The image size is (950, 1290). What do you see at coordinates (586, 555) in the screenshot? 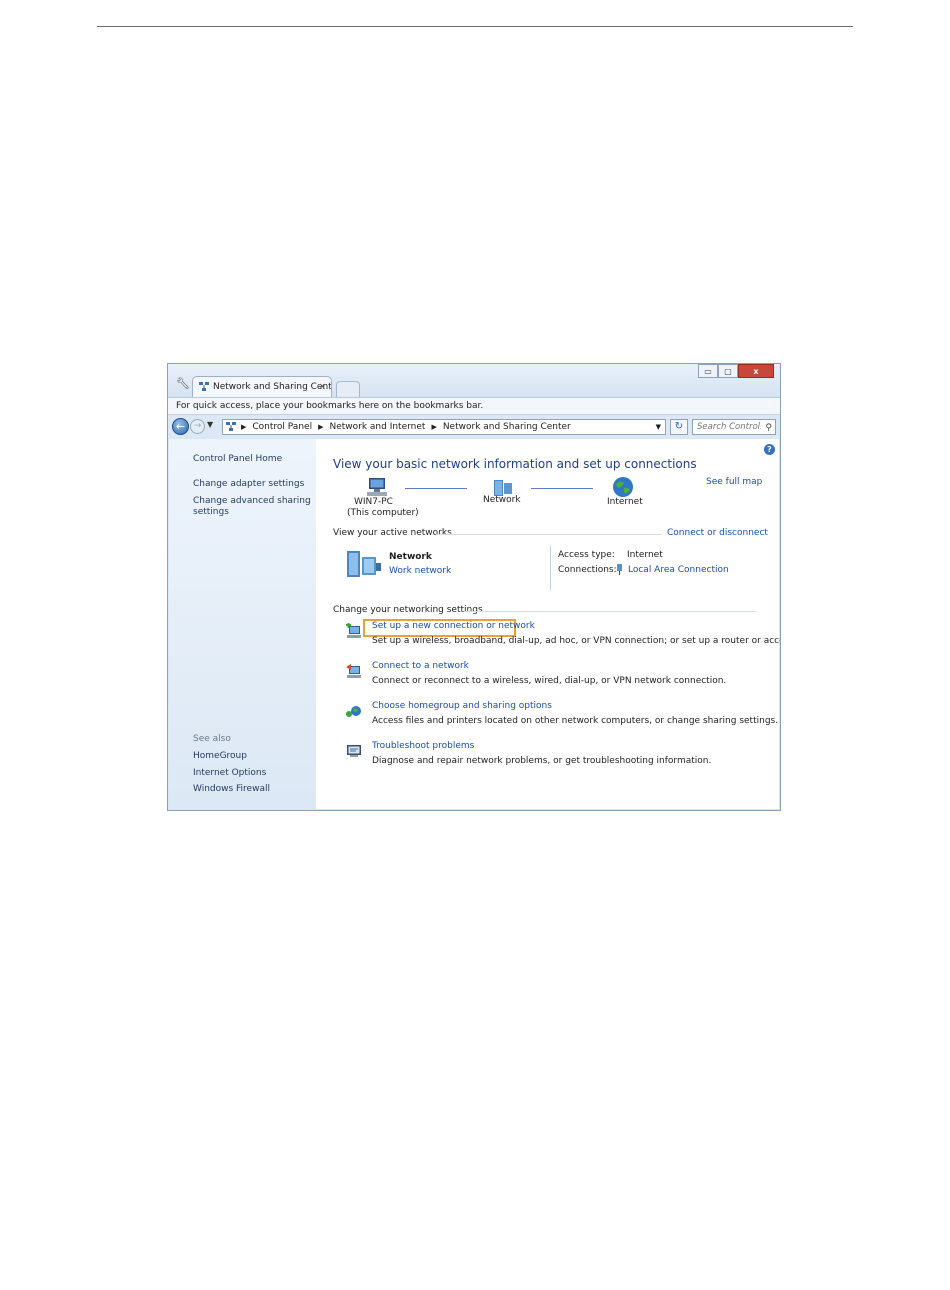
I see `access-type-label: Access type:` at bounding box center [586, 555].